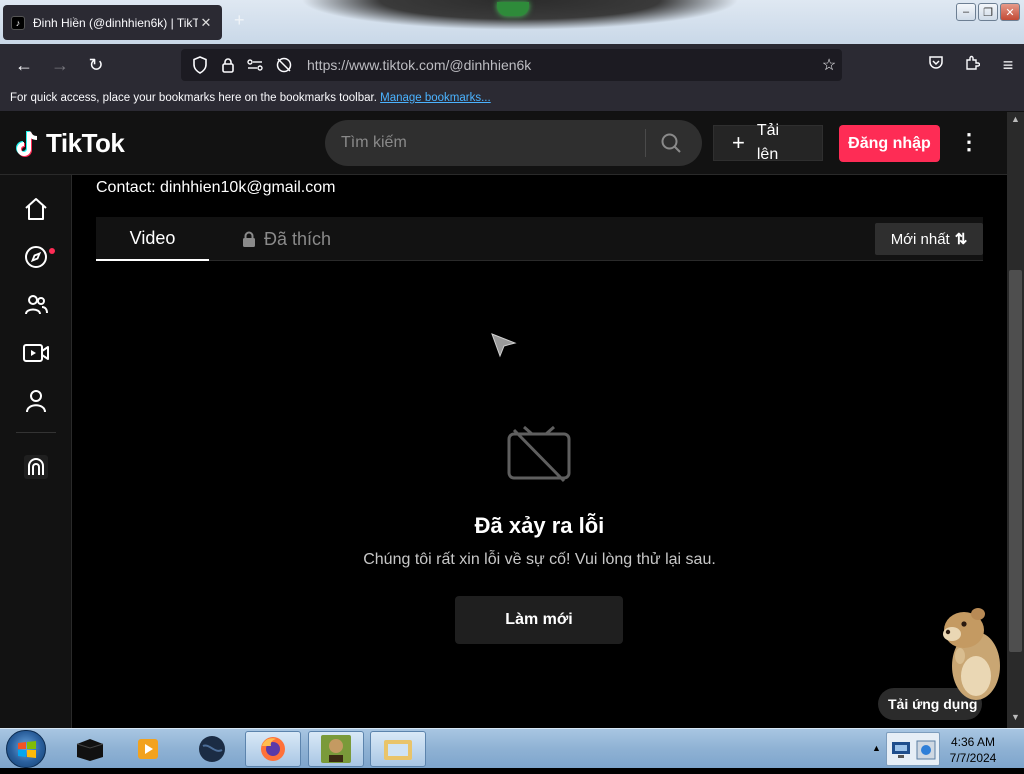 Image resolution: width=1024 pixels, height=774 pixels. I want to click on plus-icon: +, so click(738, 142).